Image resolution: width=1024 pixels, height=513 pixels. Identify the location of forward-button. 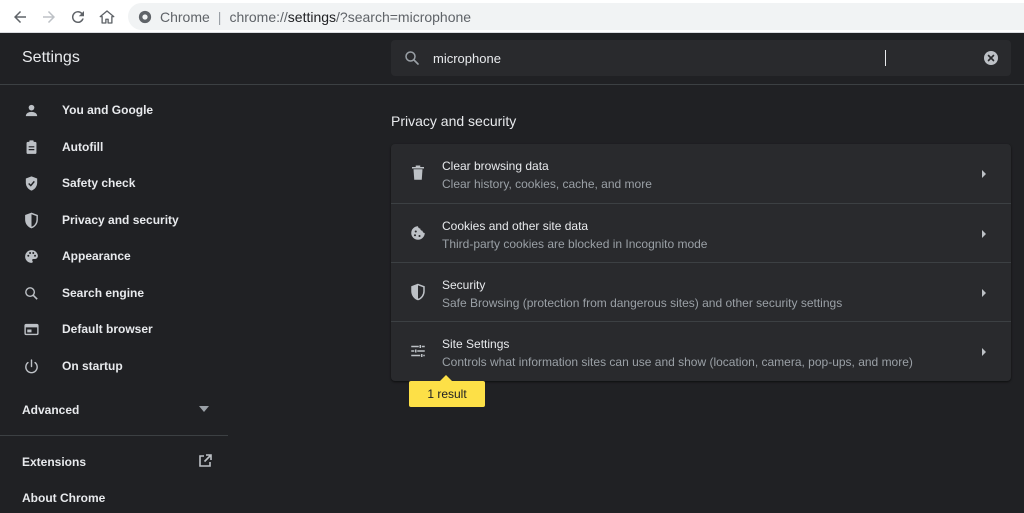
(49, 17).